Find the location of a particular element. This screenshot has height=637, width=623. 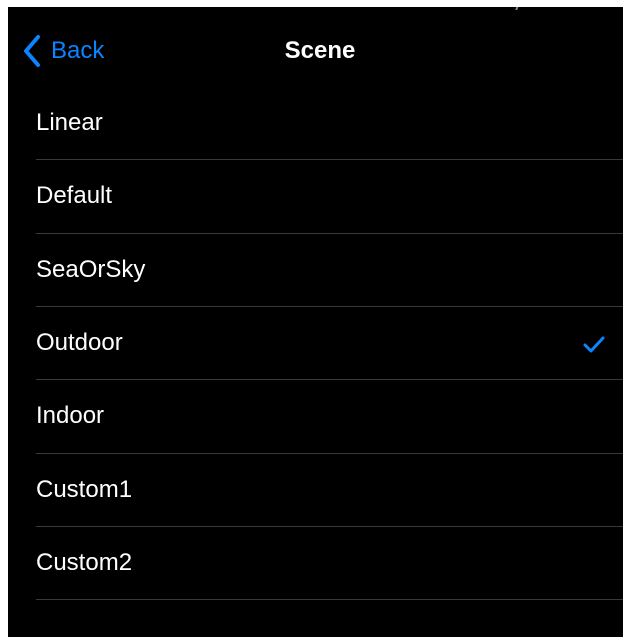

scene-item-indoor: Indoor is located at coordinates (315, 417).